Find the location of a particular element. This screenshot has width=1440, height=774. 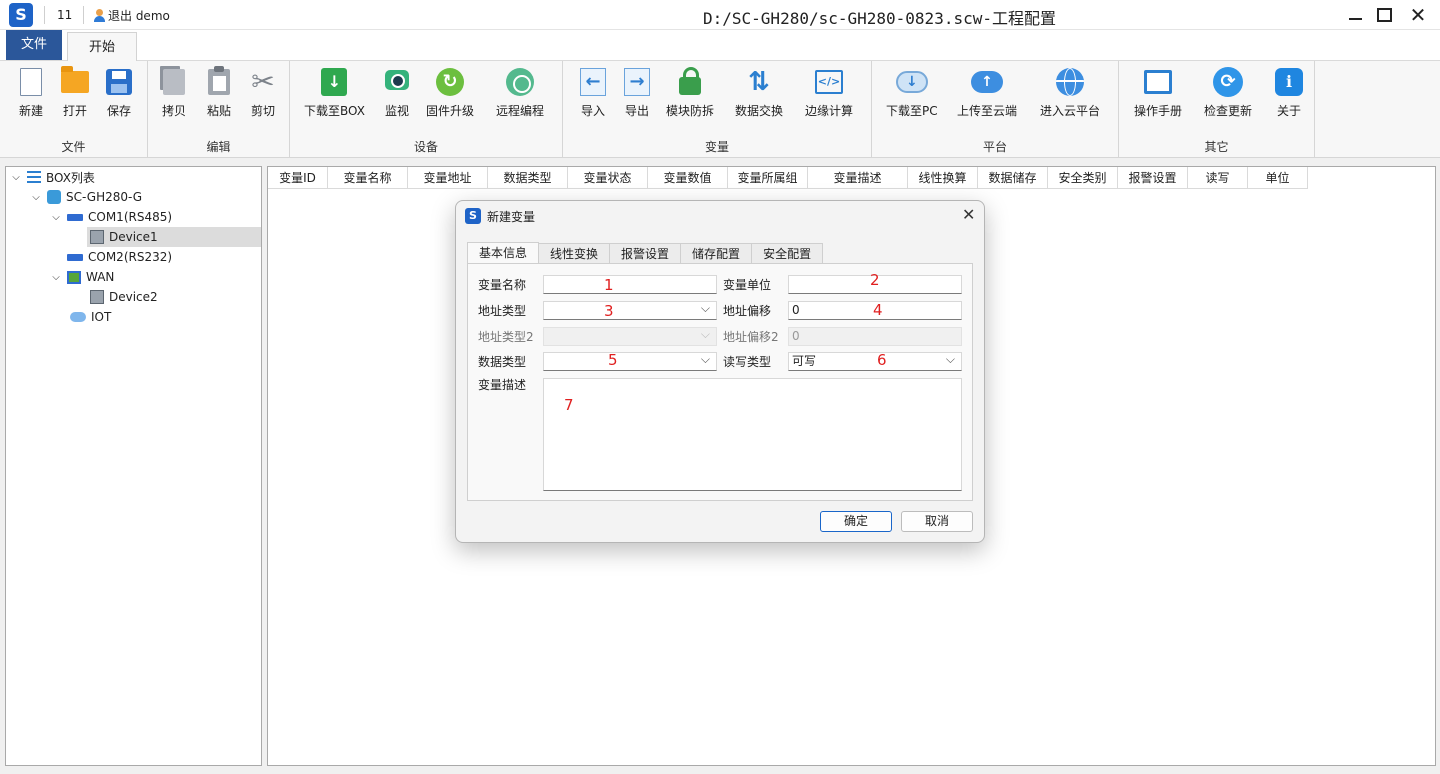

column-header: 变量所属组 is located at coordinates (768, 178).